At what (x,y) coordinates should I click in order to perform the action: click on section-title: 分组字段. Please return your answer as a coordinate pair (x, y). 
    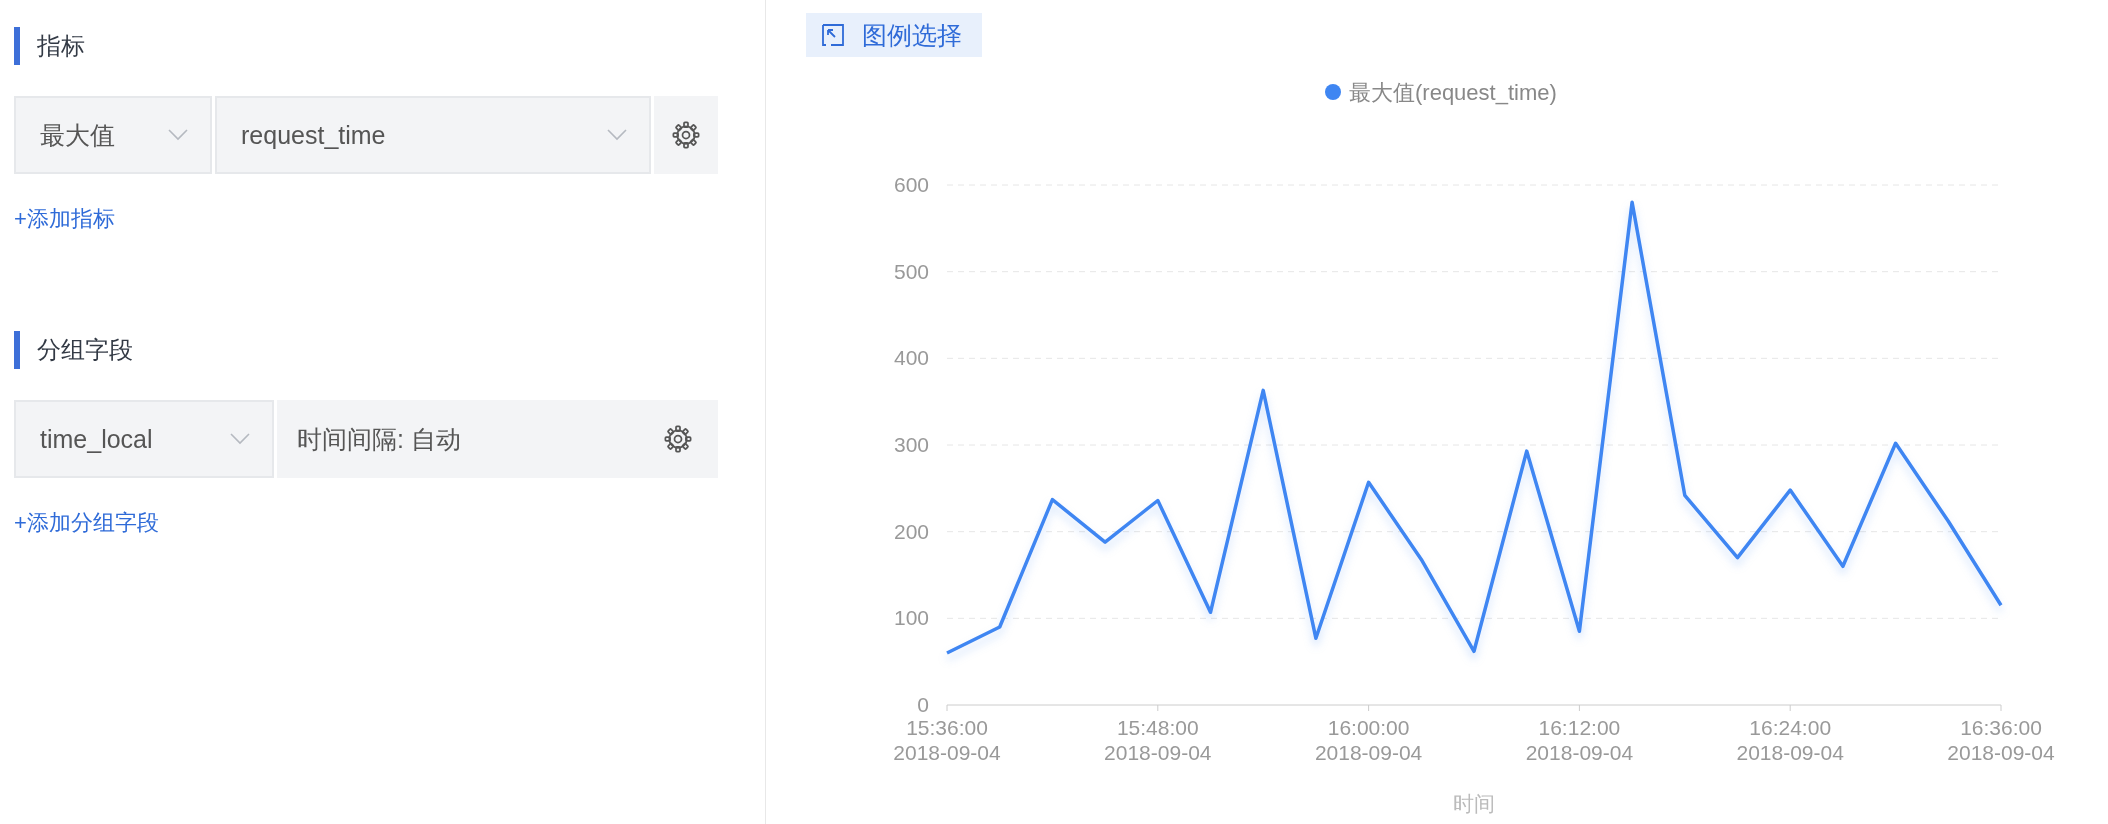
    Looking at the image, I should click on (85, 350).